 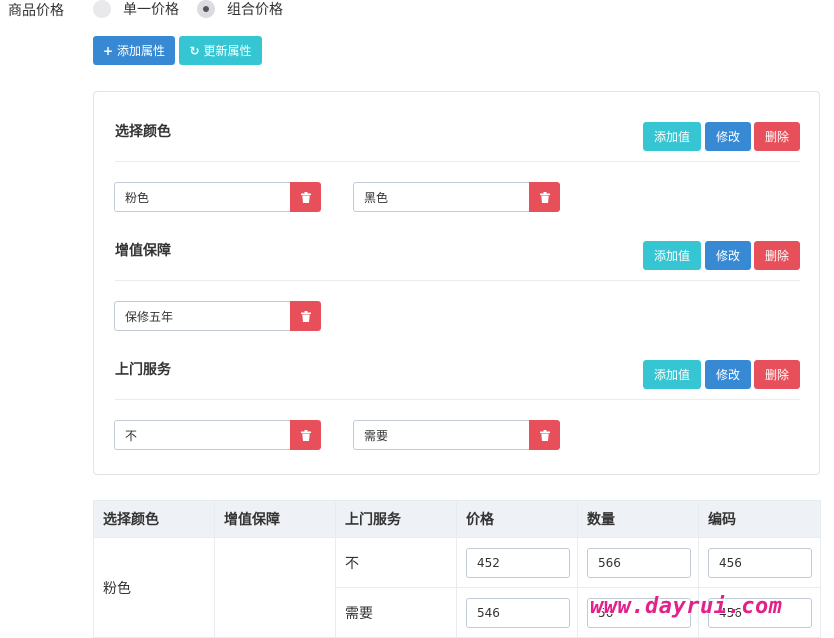 I want to click on add-attribute-button: + 添加属性, so click(x=134, y=50).